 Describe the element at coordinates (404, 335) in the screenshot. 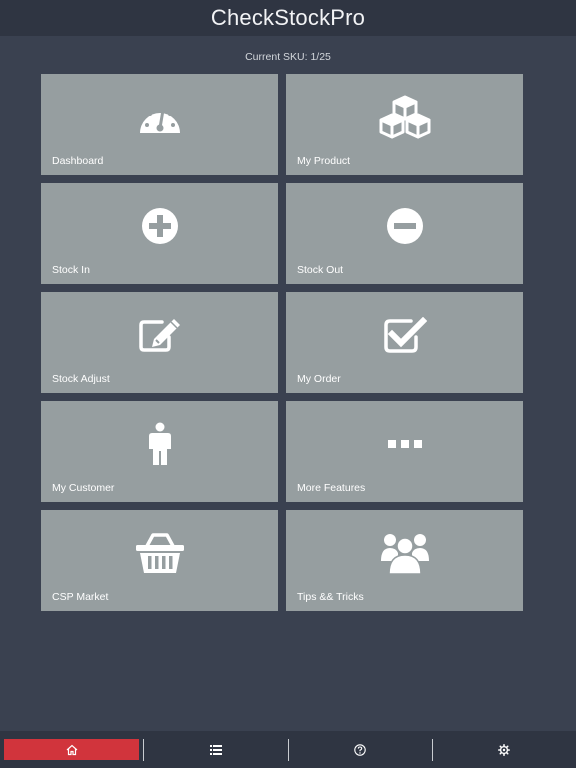

I see `checkbox-icon` at that location.